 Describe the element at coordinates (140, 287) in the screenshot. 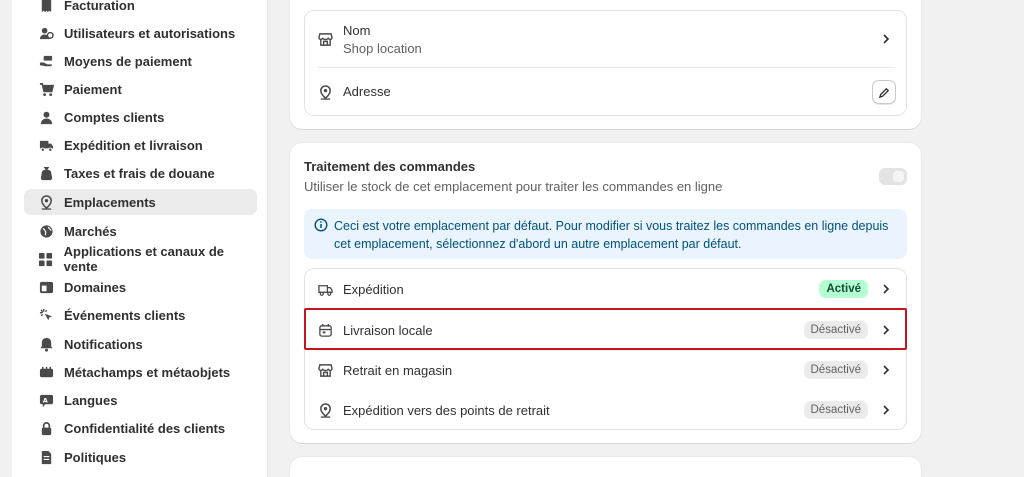

I see `sidebar-item-domaines: Domaines` at that location.